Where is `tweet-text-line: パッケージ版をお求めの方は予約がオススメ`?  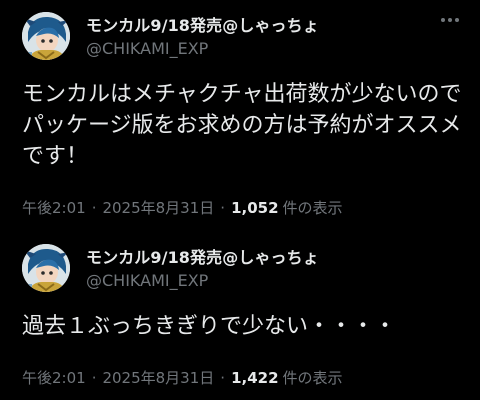 tweet-text-line: パッケージ版をお求めの方は予約がオススメ is located at coordinates (242, 125).